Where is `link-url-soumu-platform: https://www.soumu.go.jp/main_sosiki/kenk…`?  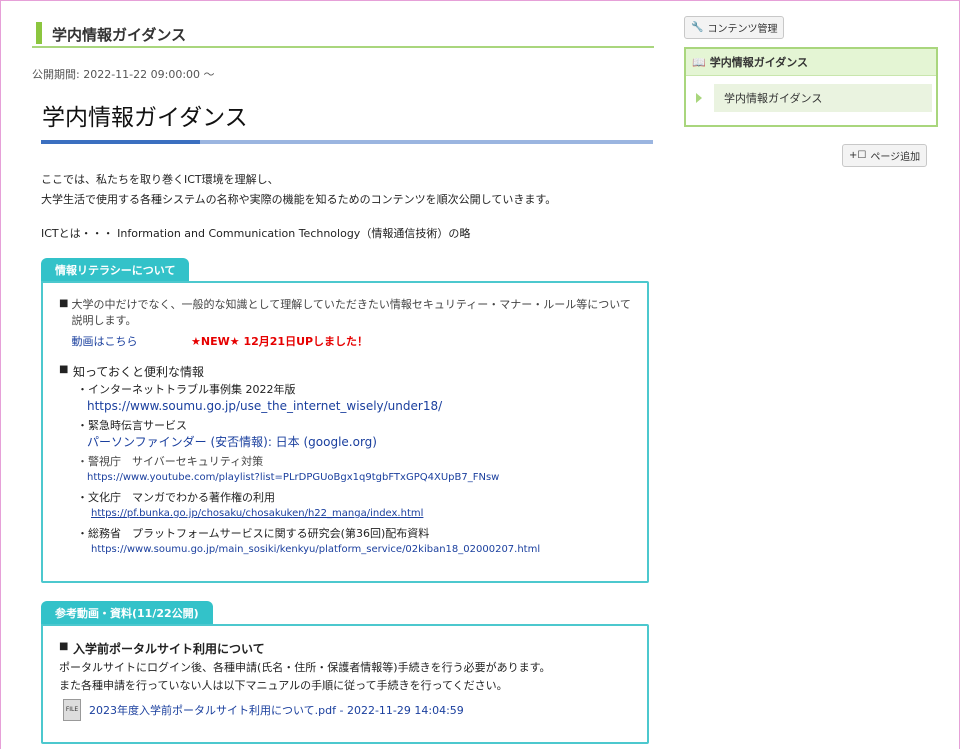 link-url-soumu-platform: https://www.soumu.go.jp/main_sosiki/kenk… is located at coordinates (361, 550).